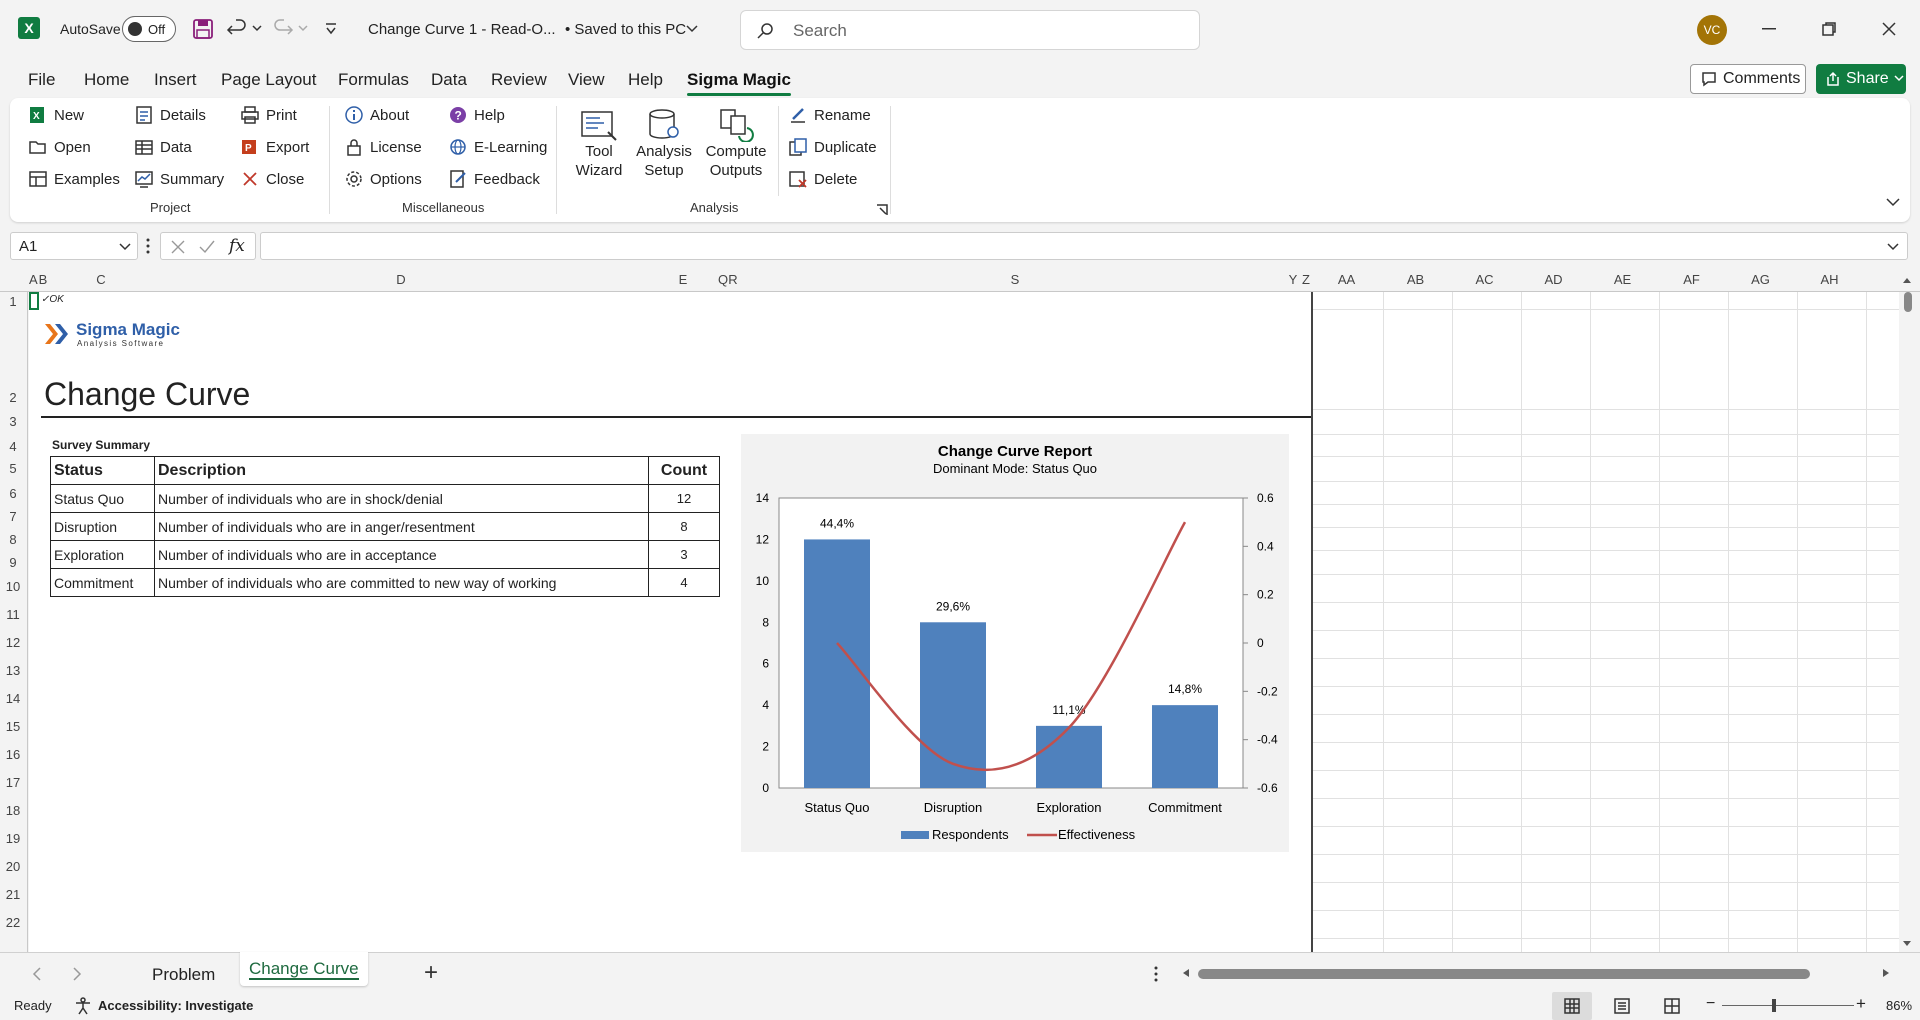  I want to click on scroll-left-icon, so click(1186, 973).